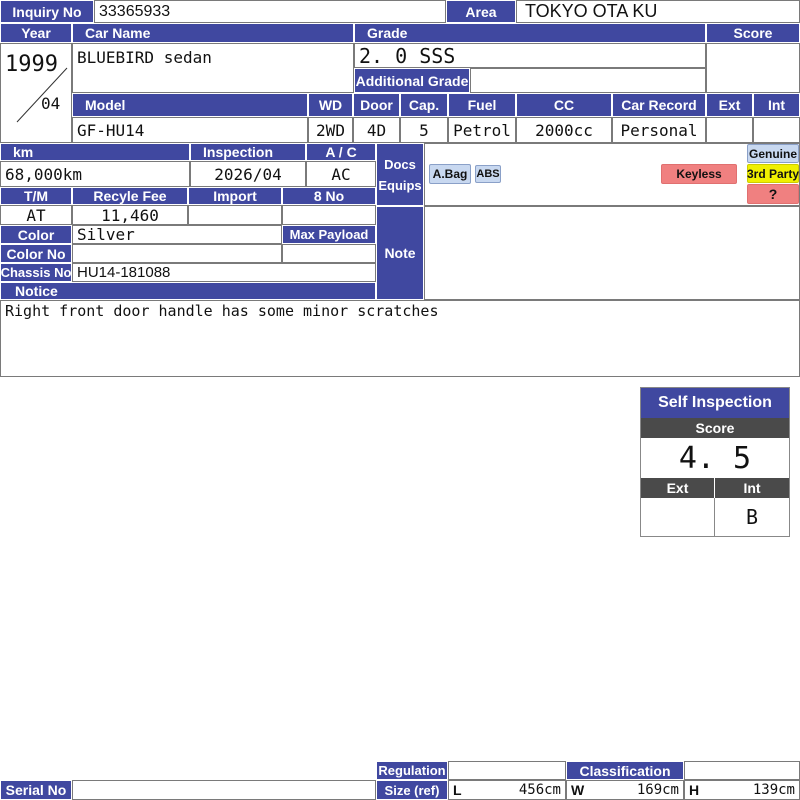 Image resolution: width=800 pixels, height=800 pixels. I want to click on year-label: Year, so click(36, 33).